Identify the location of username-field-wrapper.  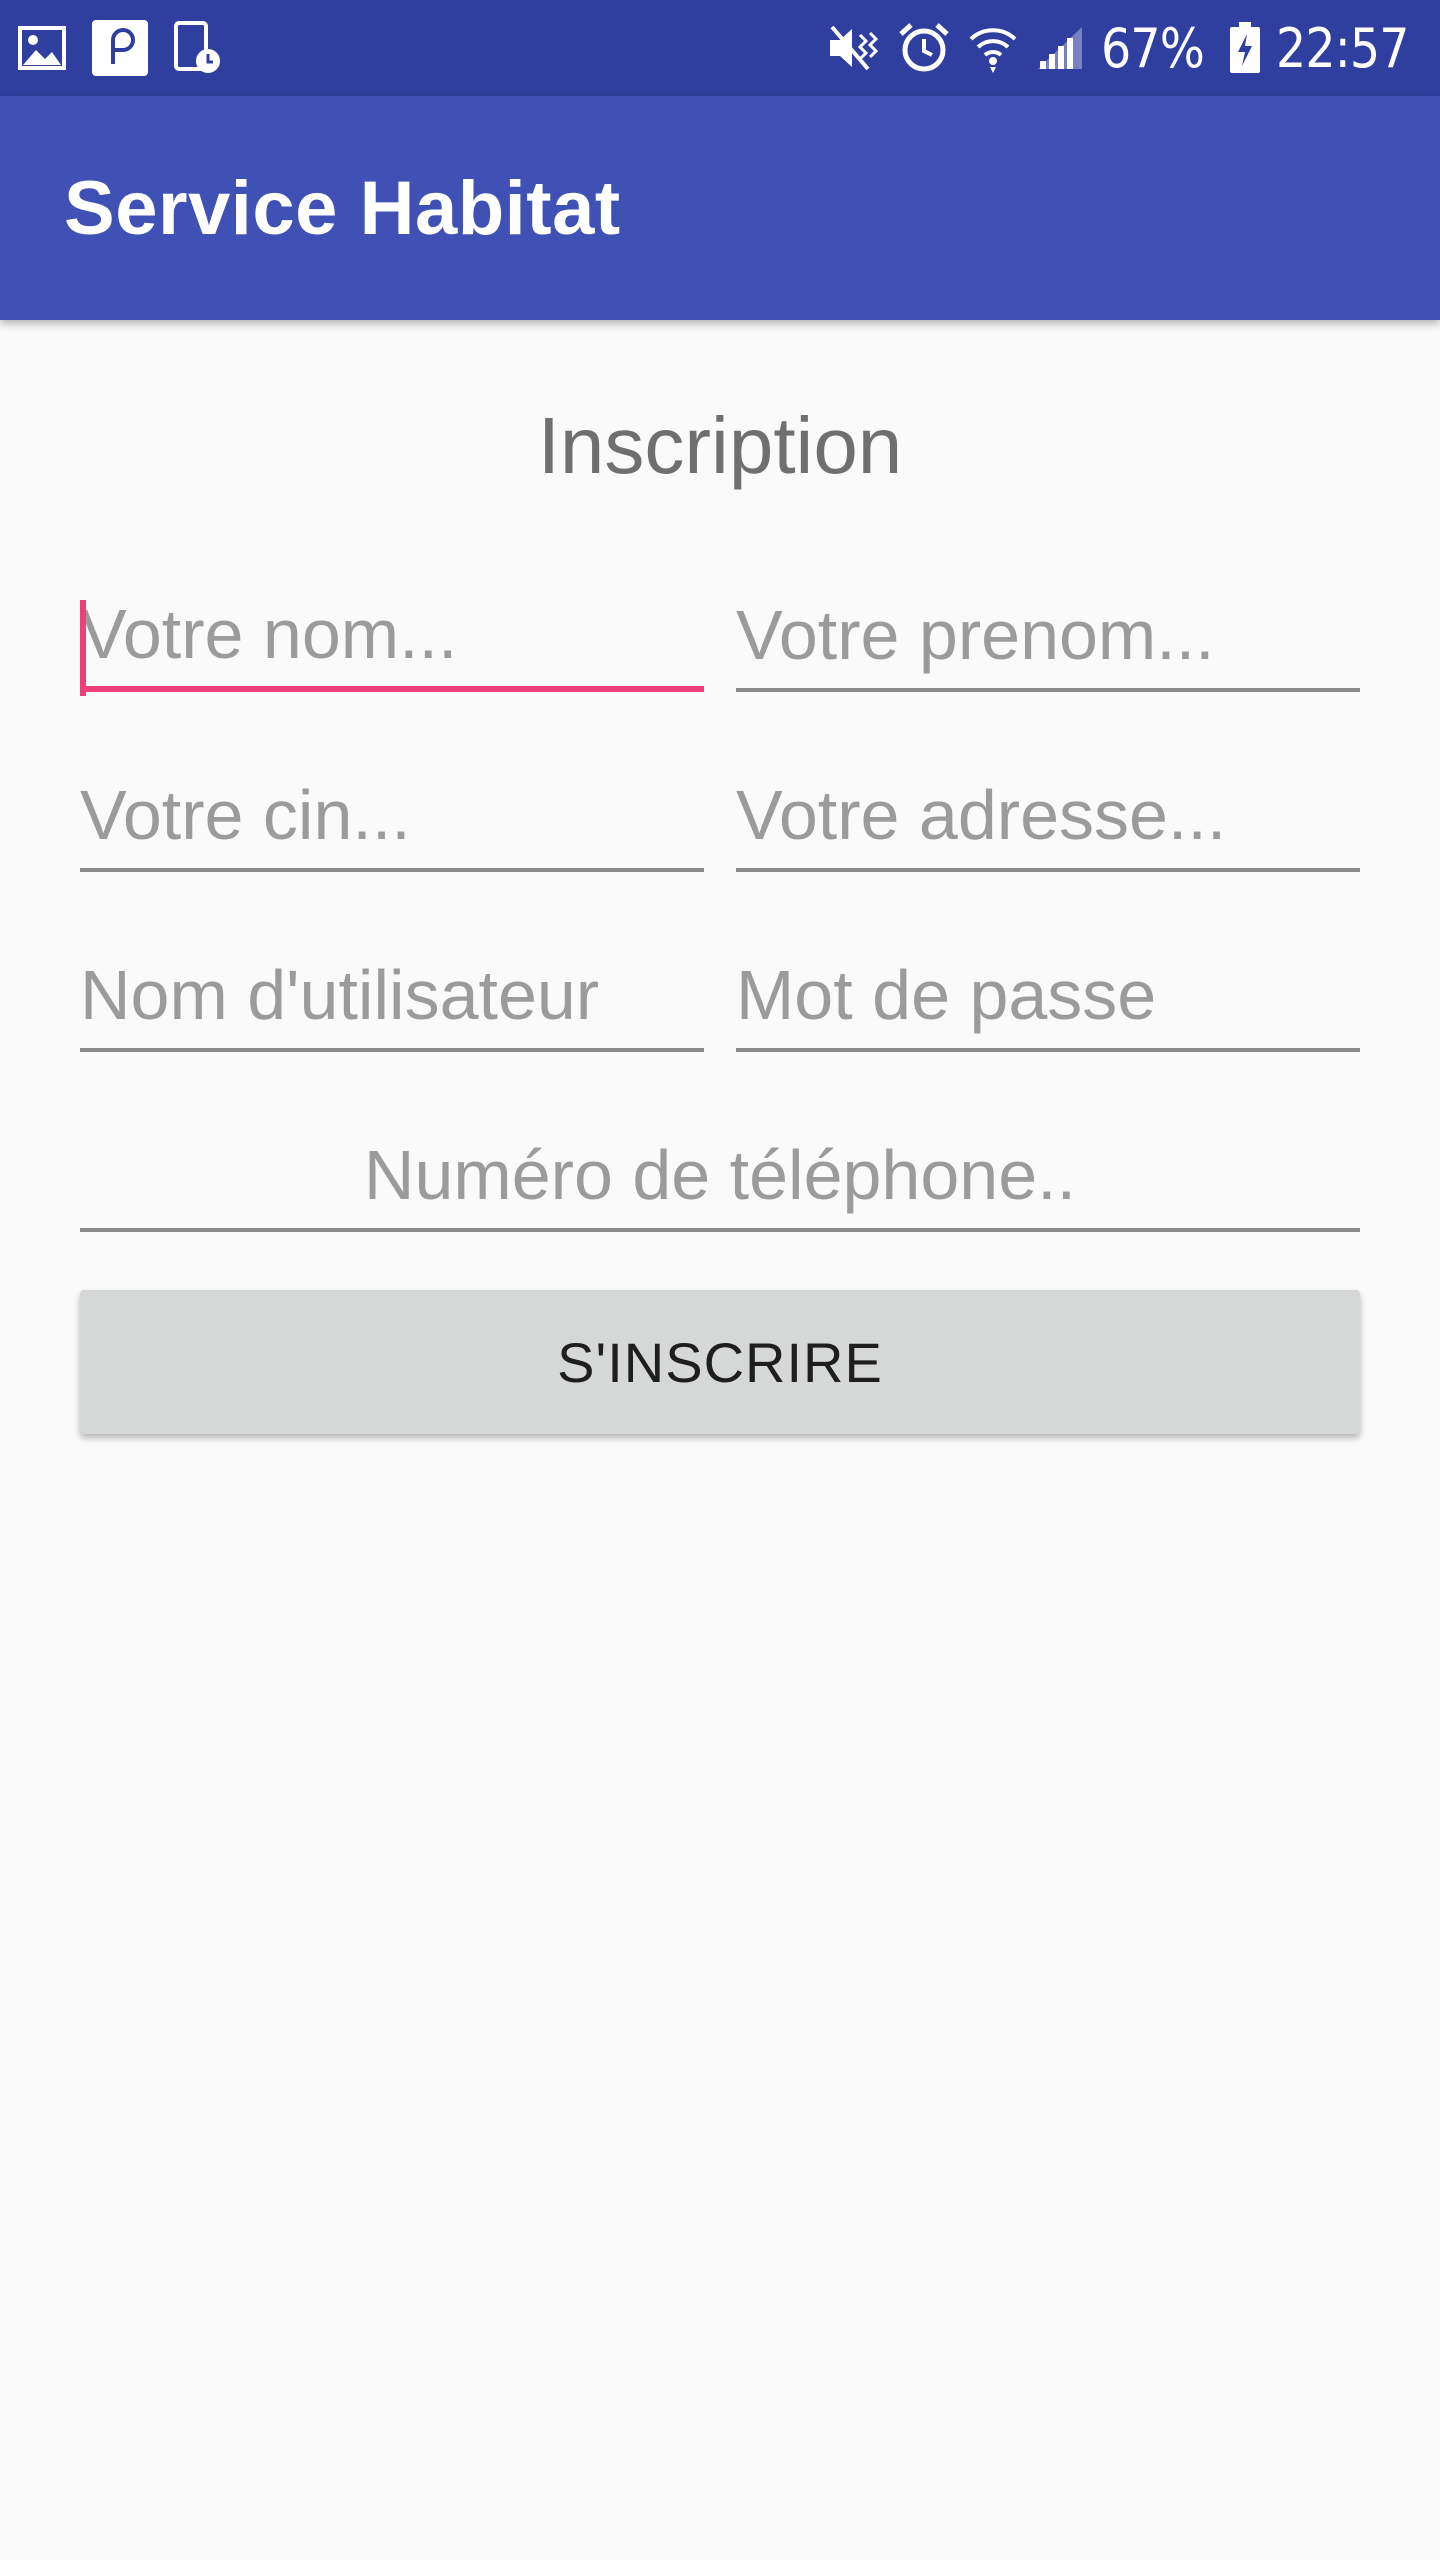
(392, 997).